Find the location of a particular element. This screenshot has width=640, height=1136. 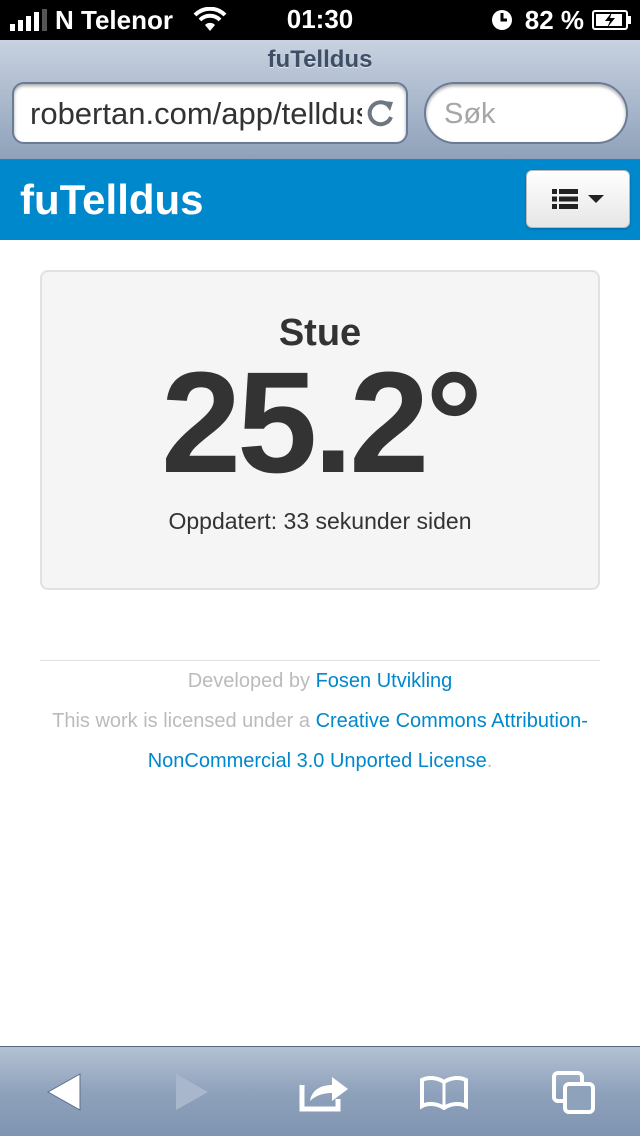

back-arrow-icon is located at coordinates (63, 1092).